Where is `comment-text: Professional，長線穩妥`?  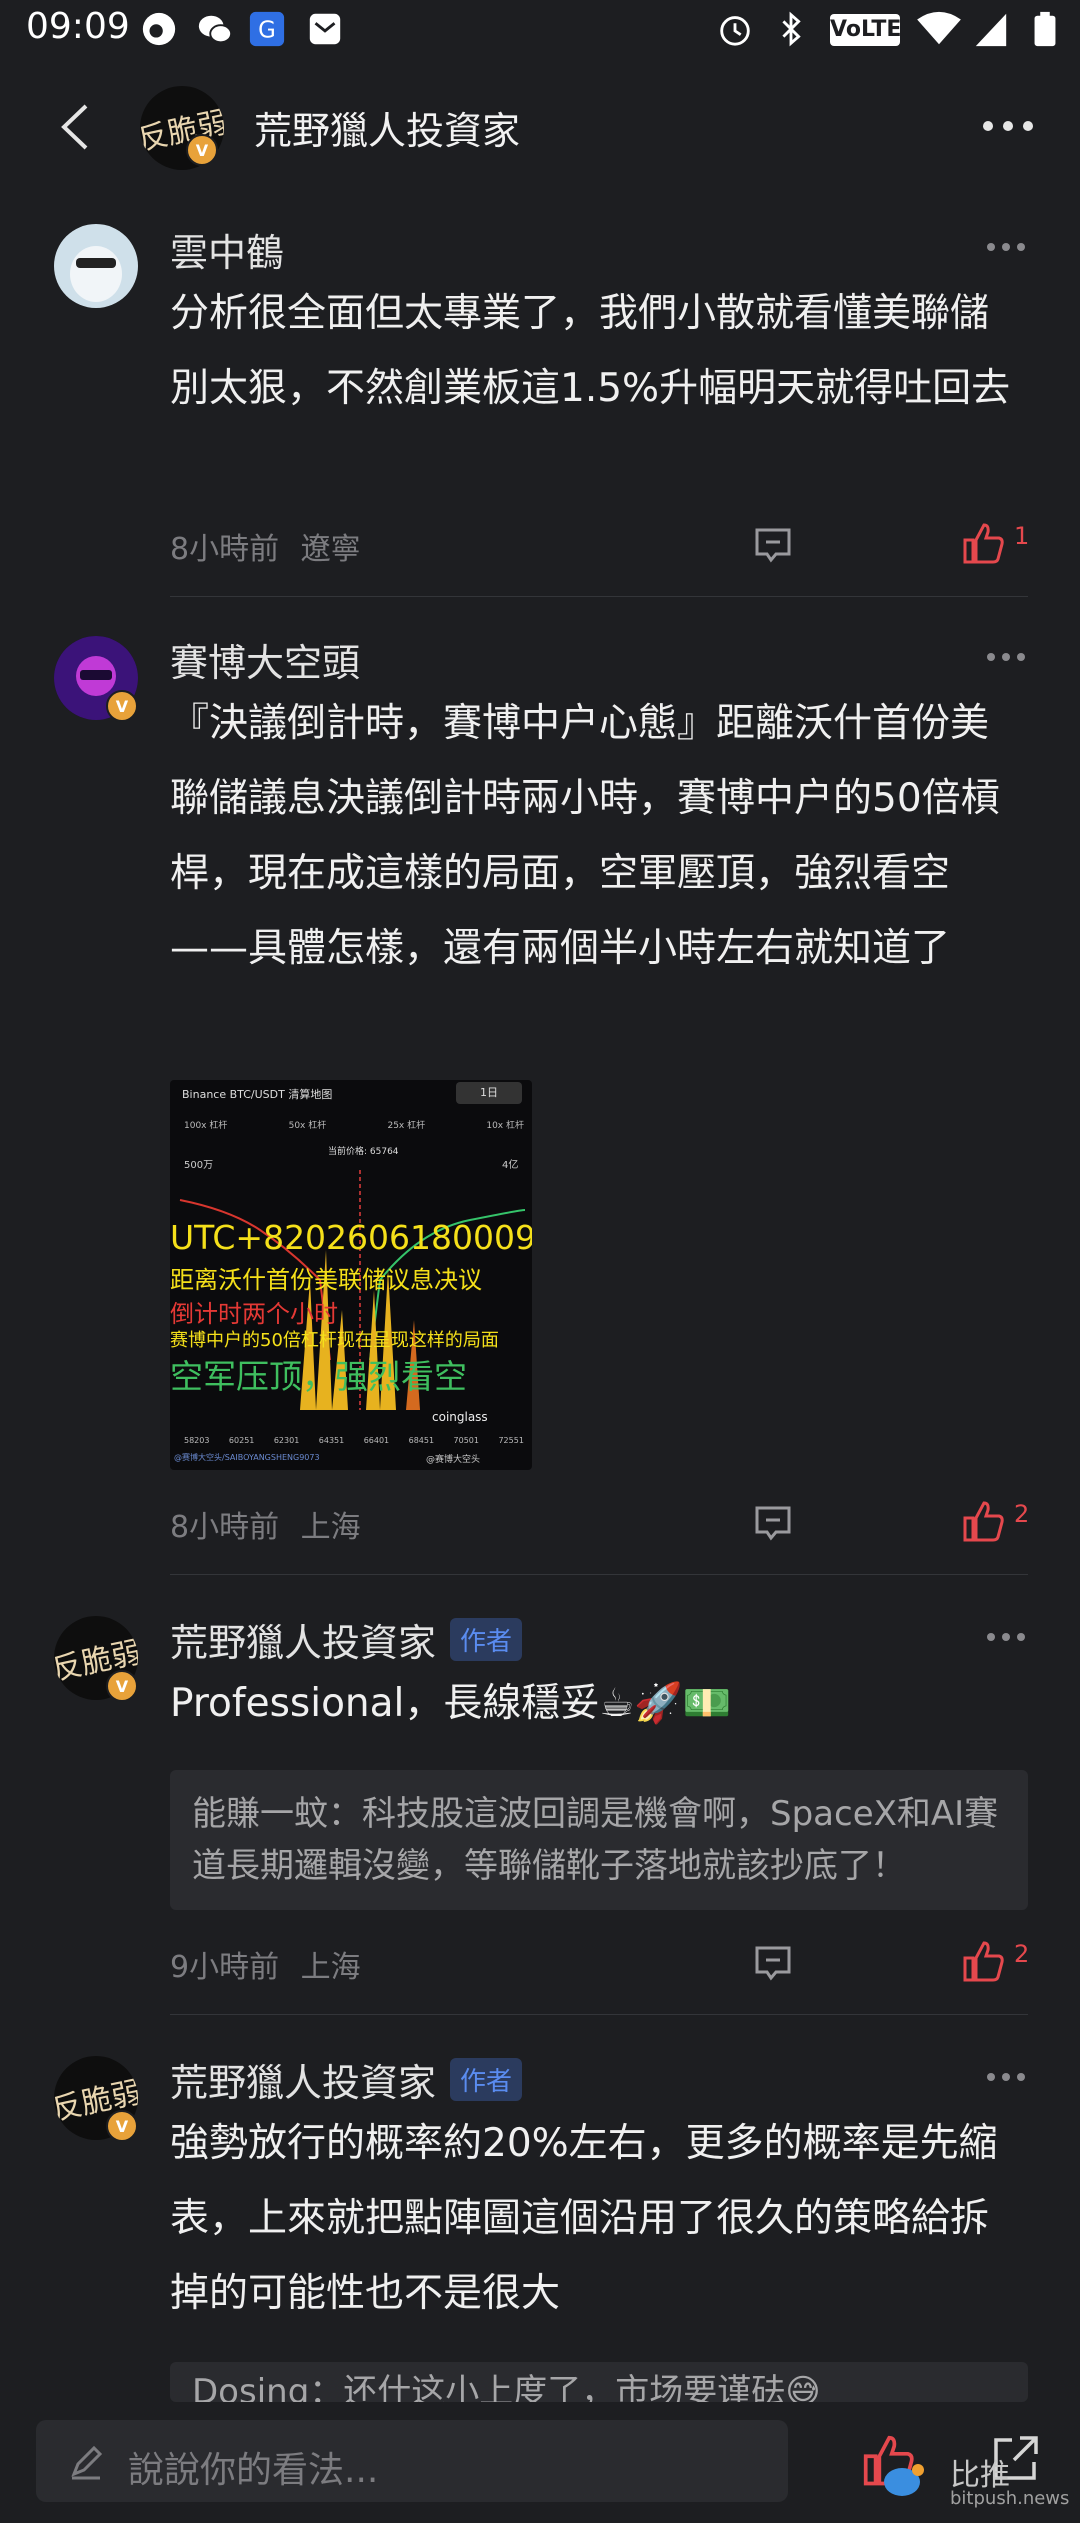
comment-text: Professional，長線穩妥 is located at coordinates (385, 1703).